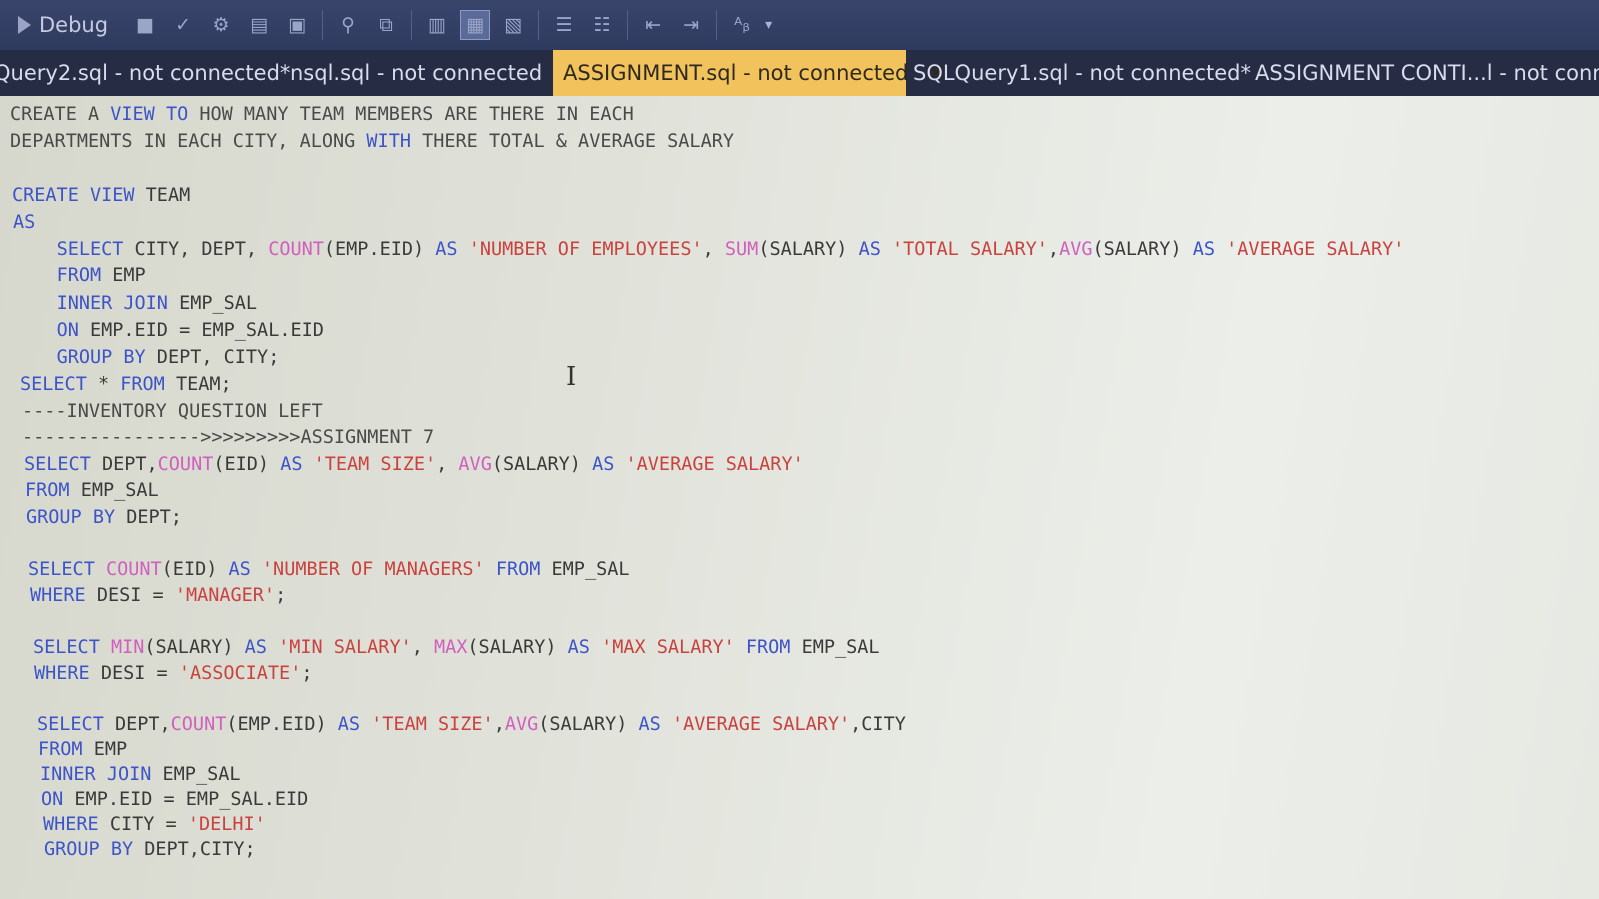 Image resolution: width=1599 pixels, height=899 pixels. What do you see at coordinates (799, 25) in the screenshot?
I see `toolbar: Debug ■ ✓ ⚙ ▤ ▣ ⚲ ⧉ ▥ ▦ ▧ ☰ ☷ ⇤ ⇥ ᴬᵦ ▾` at bounding box center [799, 25].